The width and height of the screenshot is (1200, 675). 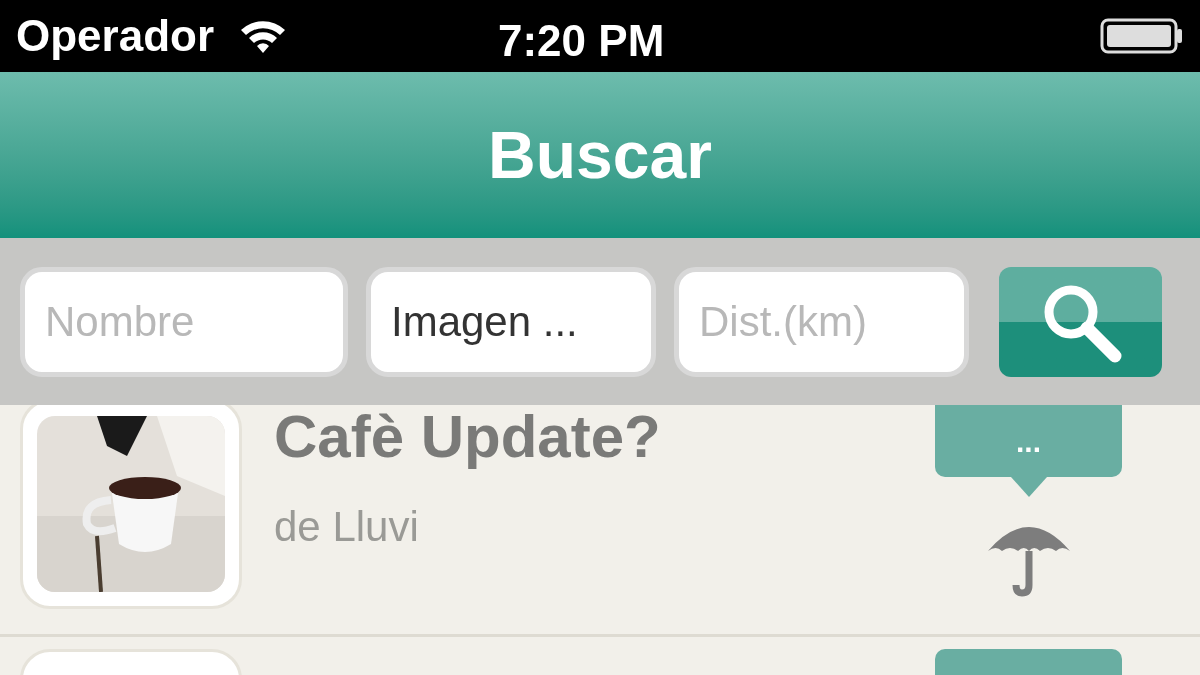 I want to click on search-button, so click(x=1080, y=321).